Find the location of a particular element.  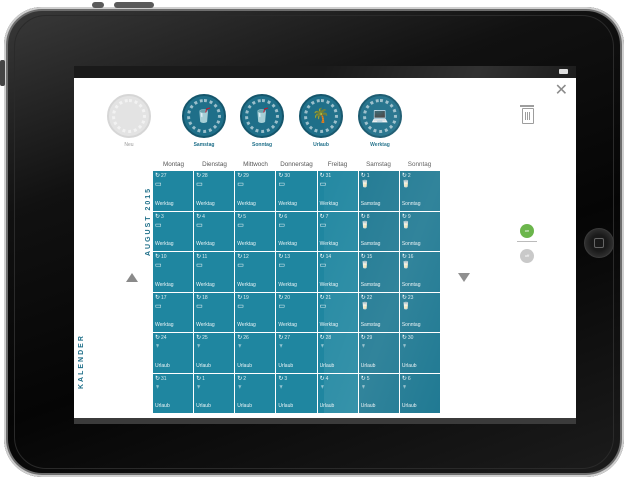

weekday-label: Montag is located at coordinates (173, 164).